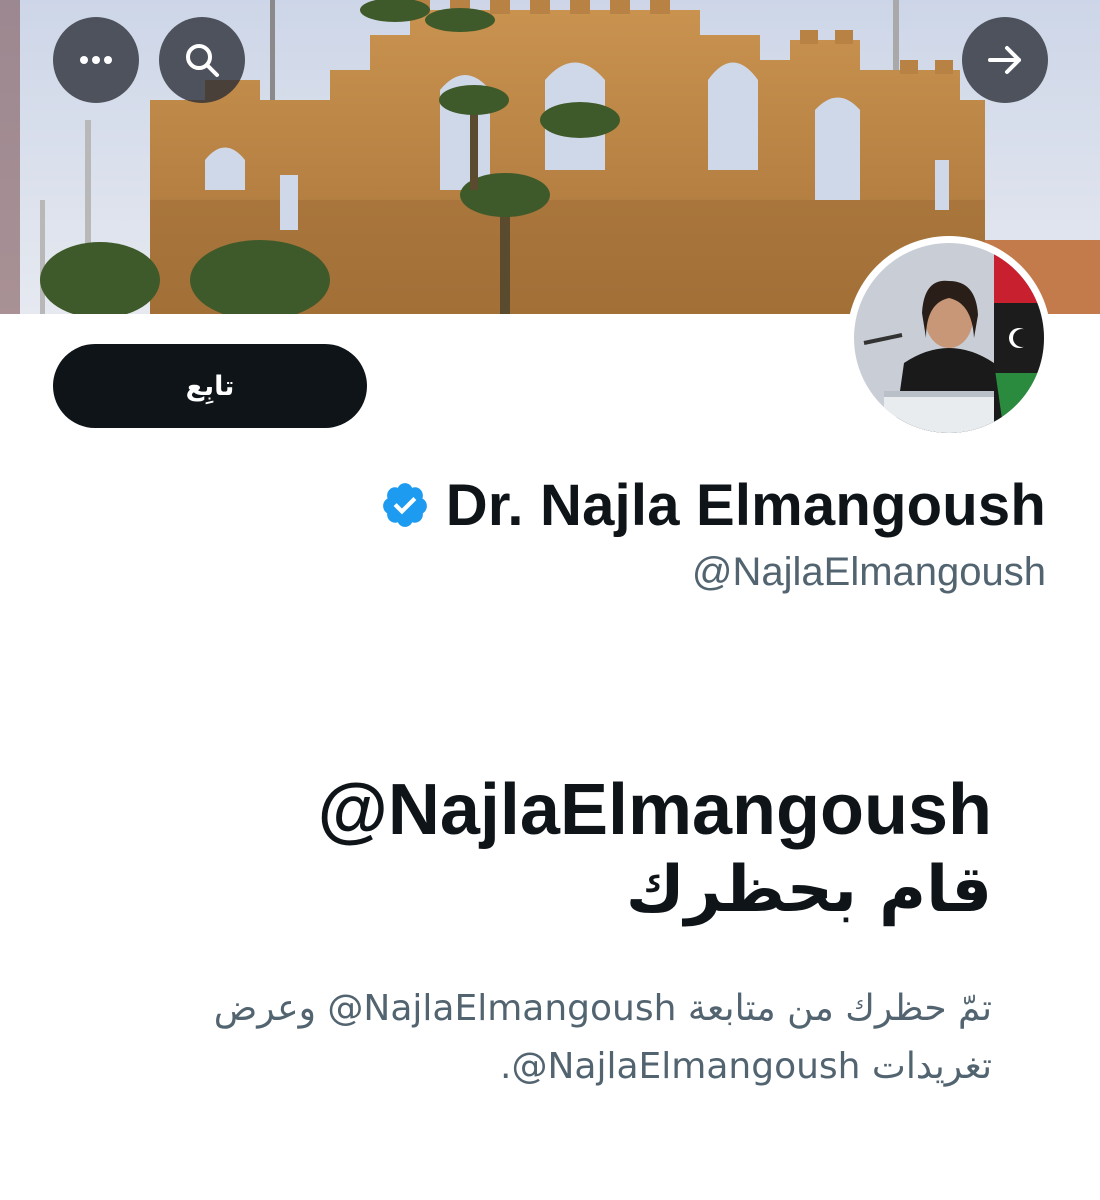  I want to click on search-button, so click(202, 60).